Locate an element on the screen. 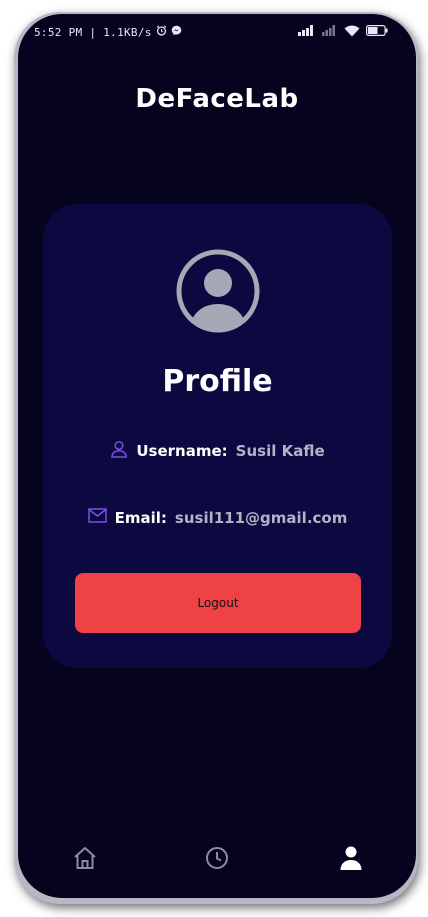  status-time-speed: 5:52 PM | 1.1KB/s is located at coordinates (93, 32).